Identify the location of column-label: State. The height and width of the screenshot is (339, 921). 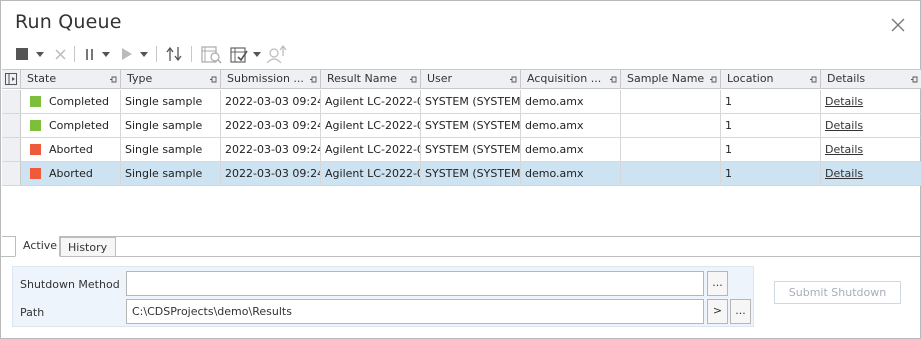
(42, 78).